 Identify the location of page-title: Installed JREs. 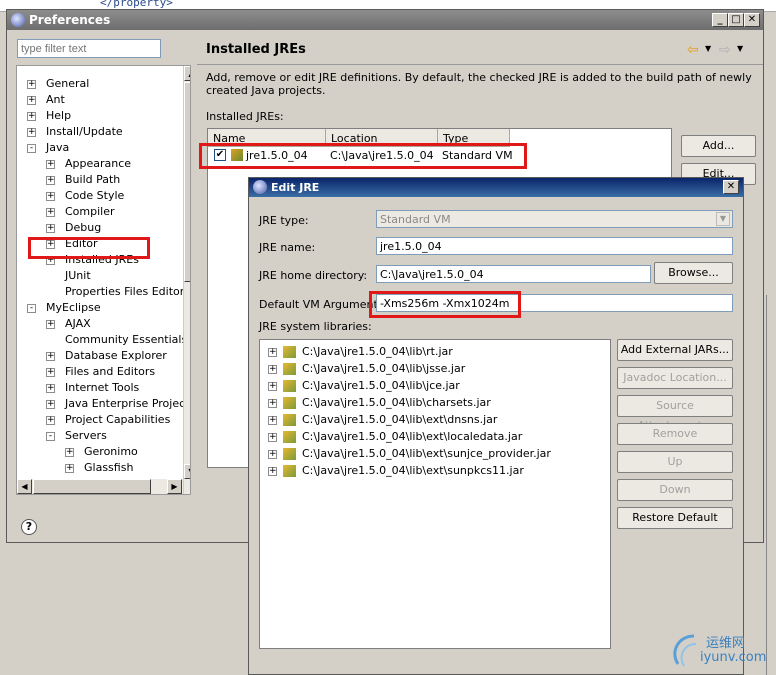
(256, 49).